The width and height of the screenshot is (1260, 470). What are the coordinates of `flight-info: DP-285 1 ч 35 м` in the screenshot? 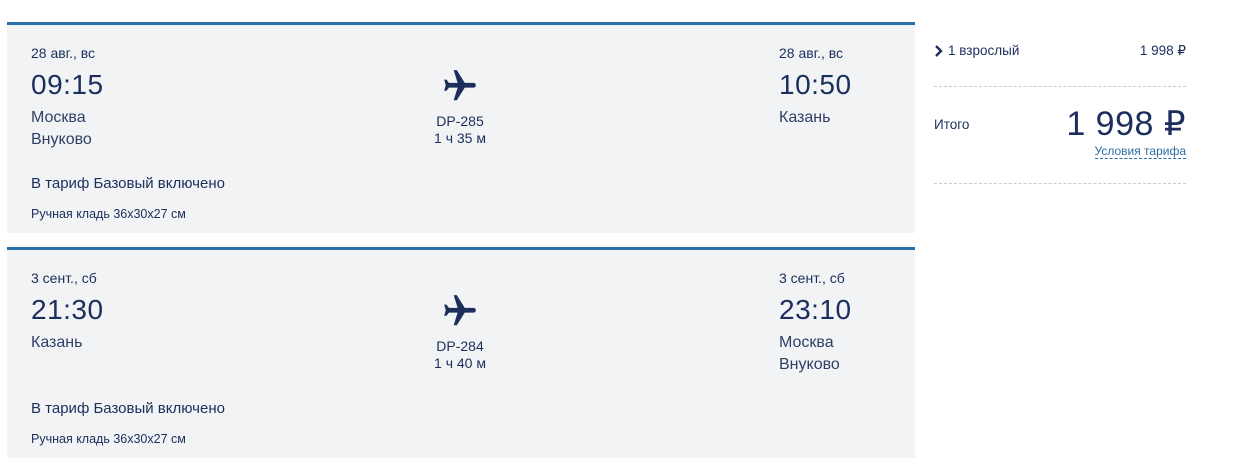 It's located at (460, 106).